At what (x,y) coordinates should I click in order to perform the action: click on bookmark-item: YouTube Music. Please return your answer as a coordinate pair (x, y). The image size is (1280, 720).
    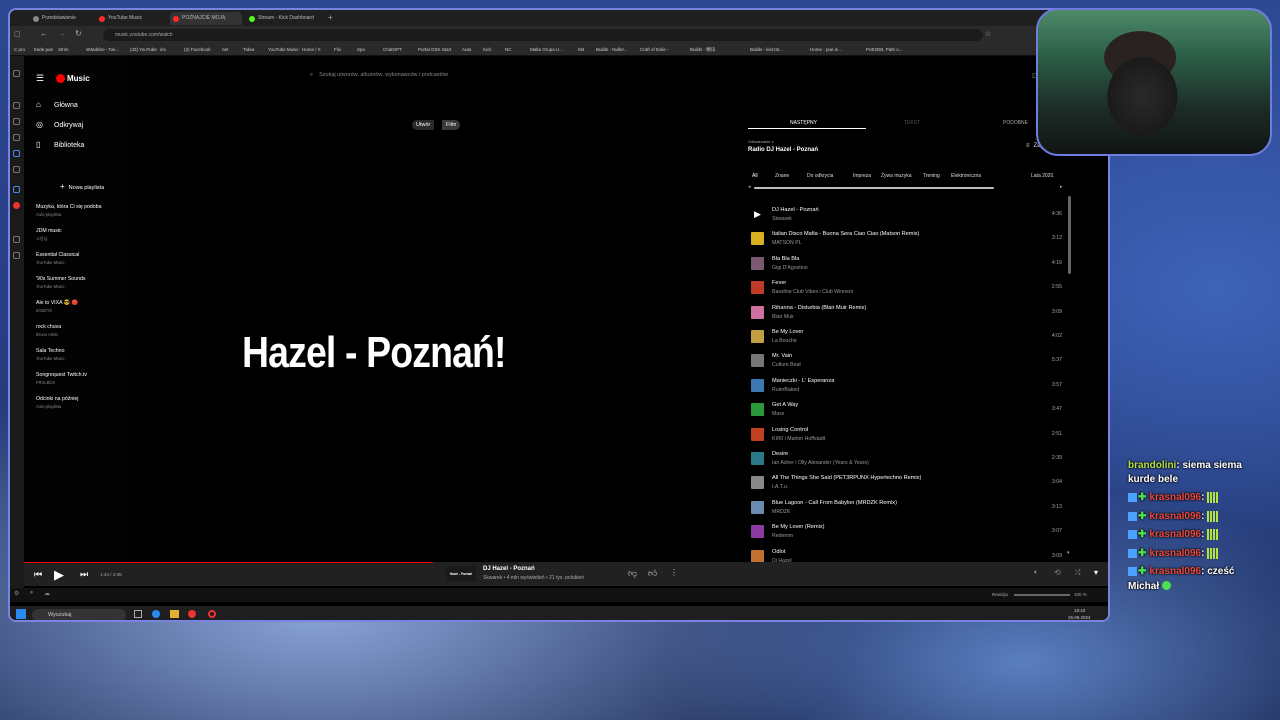
    Looking at the image, I should click on (283, 50).